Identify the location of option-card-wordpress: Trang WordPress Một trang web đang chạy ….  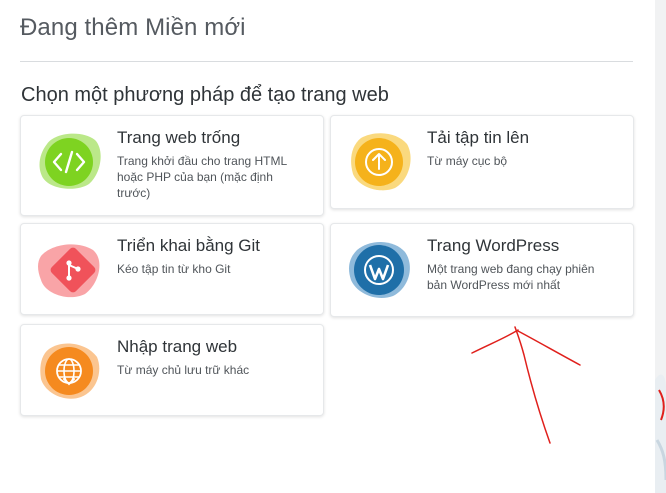
(482, 270).